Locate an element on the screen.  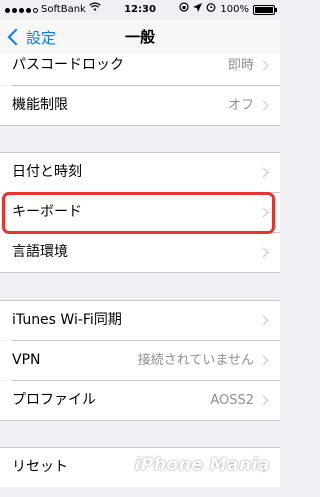
location-icon is located at coordinates (198, 10).